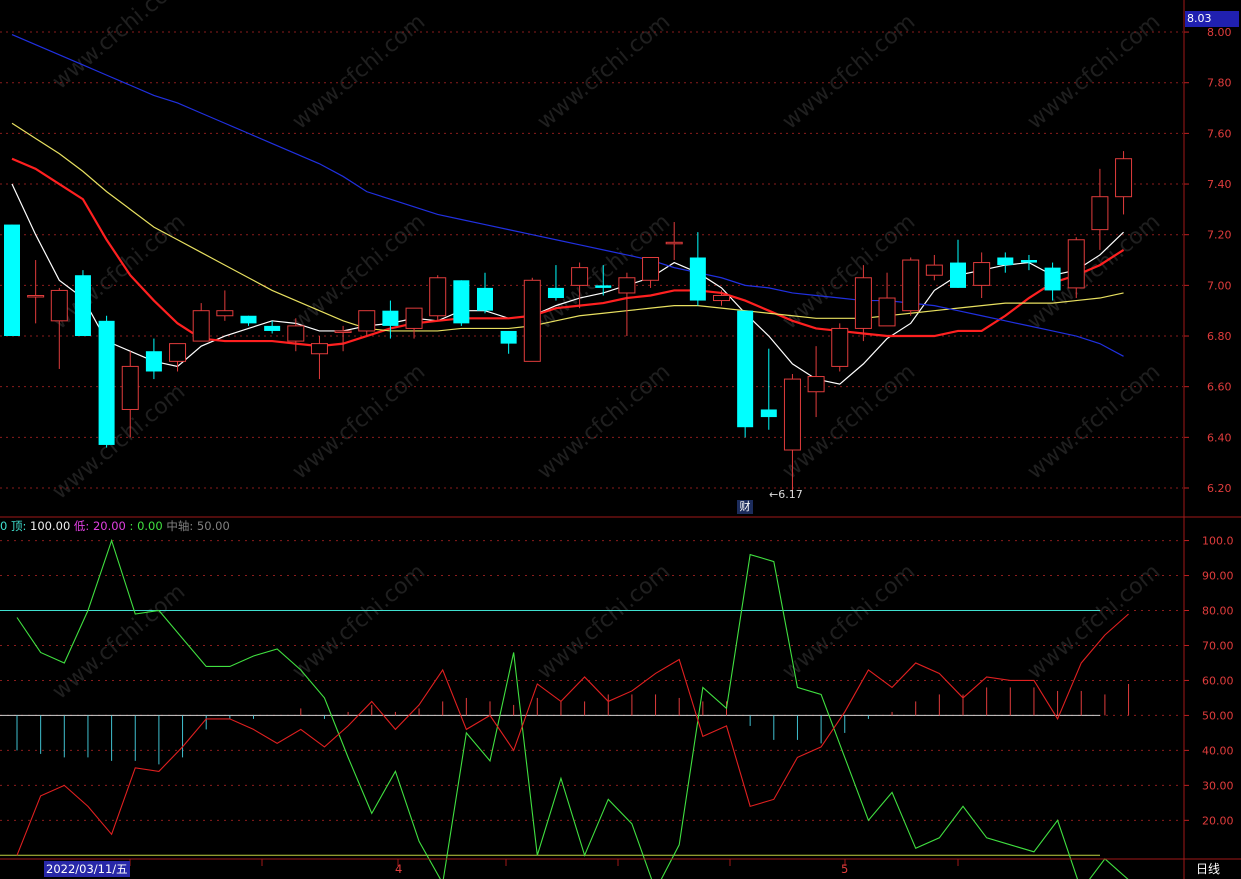  What do you see at coordinates (1218, 541) in the screenshot?
I see `indicator-tick-label: 100.0` at bounding box center [1218, 541].